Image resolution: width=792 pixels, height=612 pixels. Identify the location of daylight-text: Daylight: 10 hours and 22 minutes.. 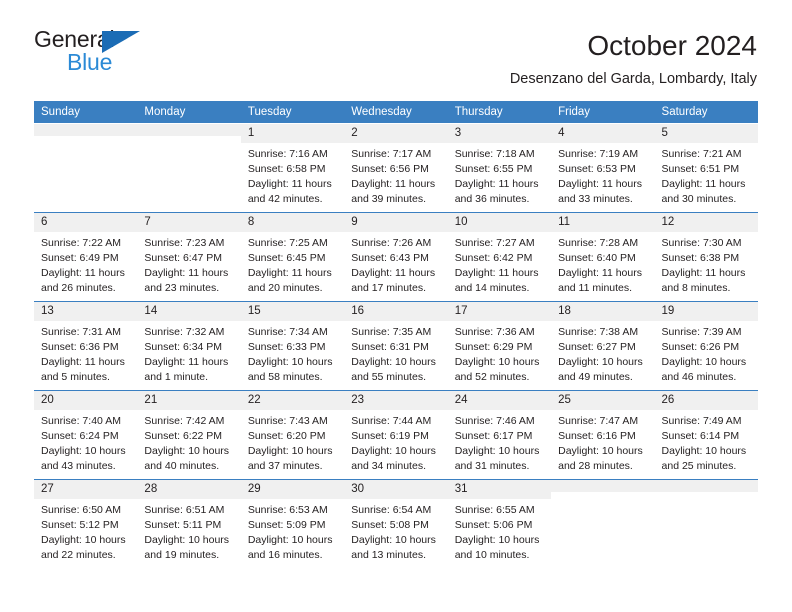
(83, 548).